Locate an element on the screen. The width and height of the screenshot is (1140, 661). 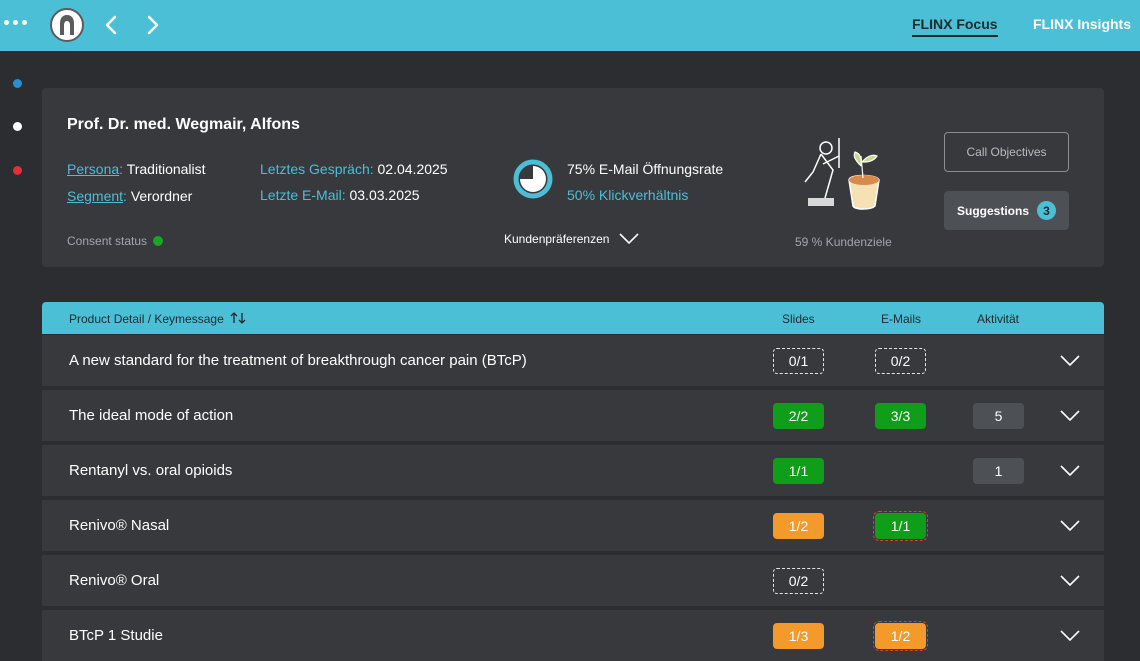
last-call-label: Letztes Gespräch: is located at coordinates (317, 169).